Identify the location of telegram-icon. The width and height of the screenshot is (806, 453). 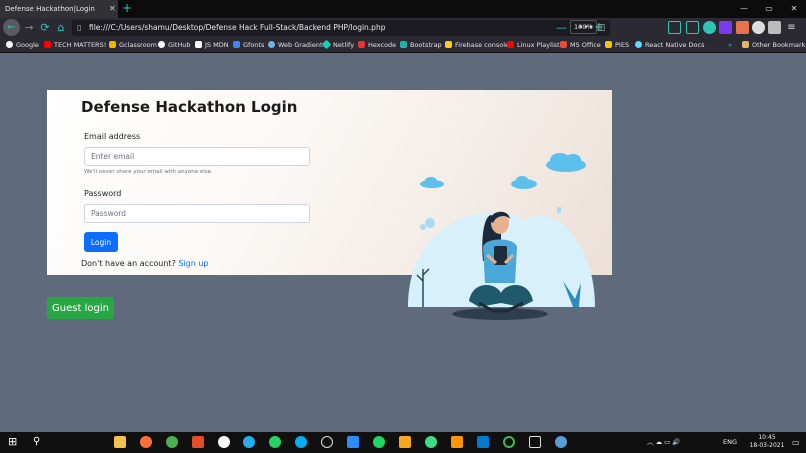
(249, 442).